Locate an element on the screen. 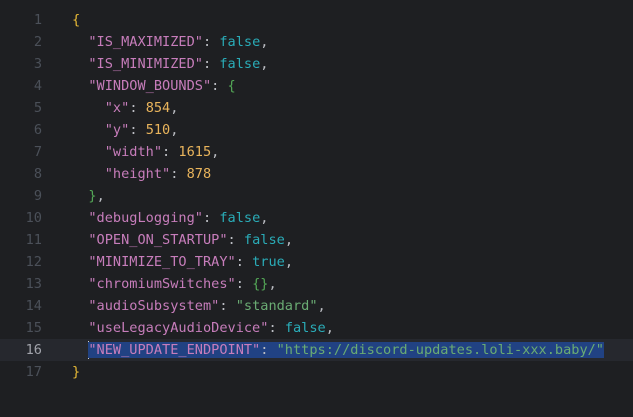  line-number: 1 is located at coordinates (37, 20).